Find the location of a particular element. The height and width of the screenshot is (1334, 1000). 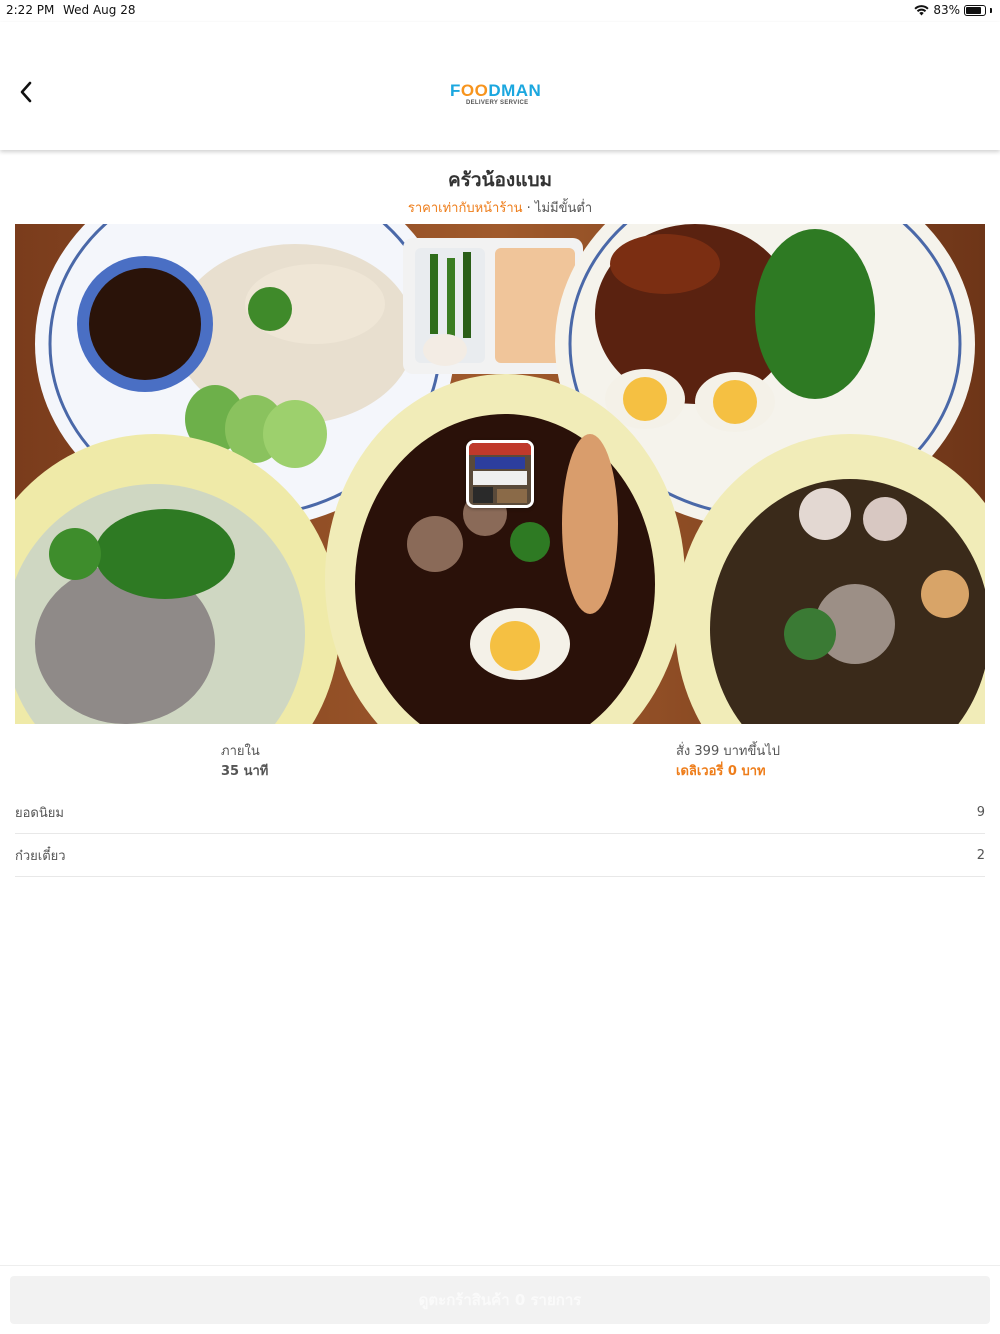

foodman-logo: FOODMAN DELIVERY SERVICE is located at coordinates (496, 94).